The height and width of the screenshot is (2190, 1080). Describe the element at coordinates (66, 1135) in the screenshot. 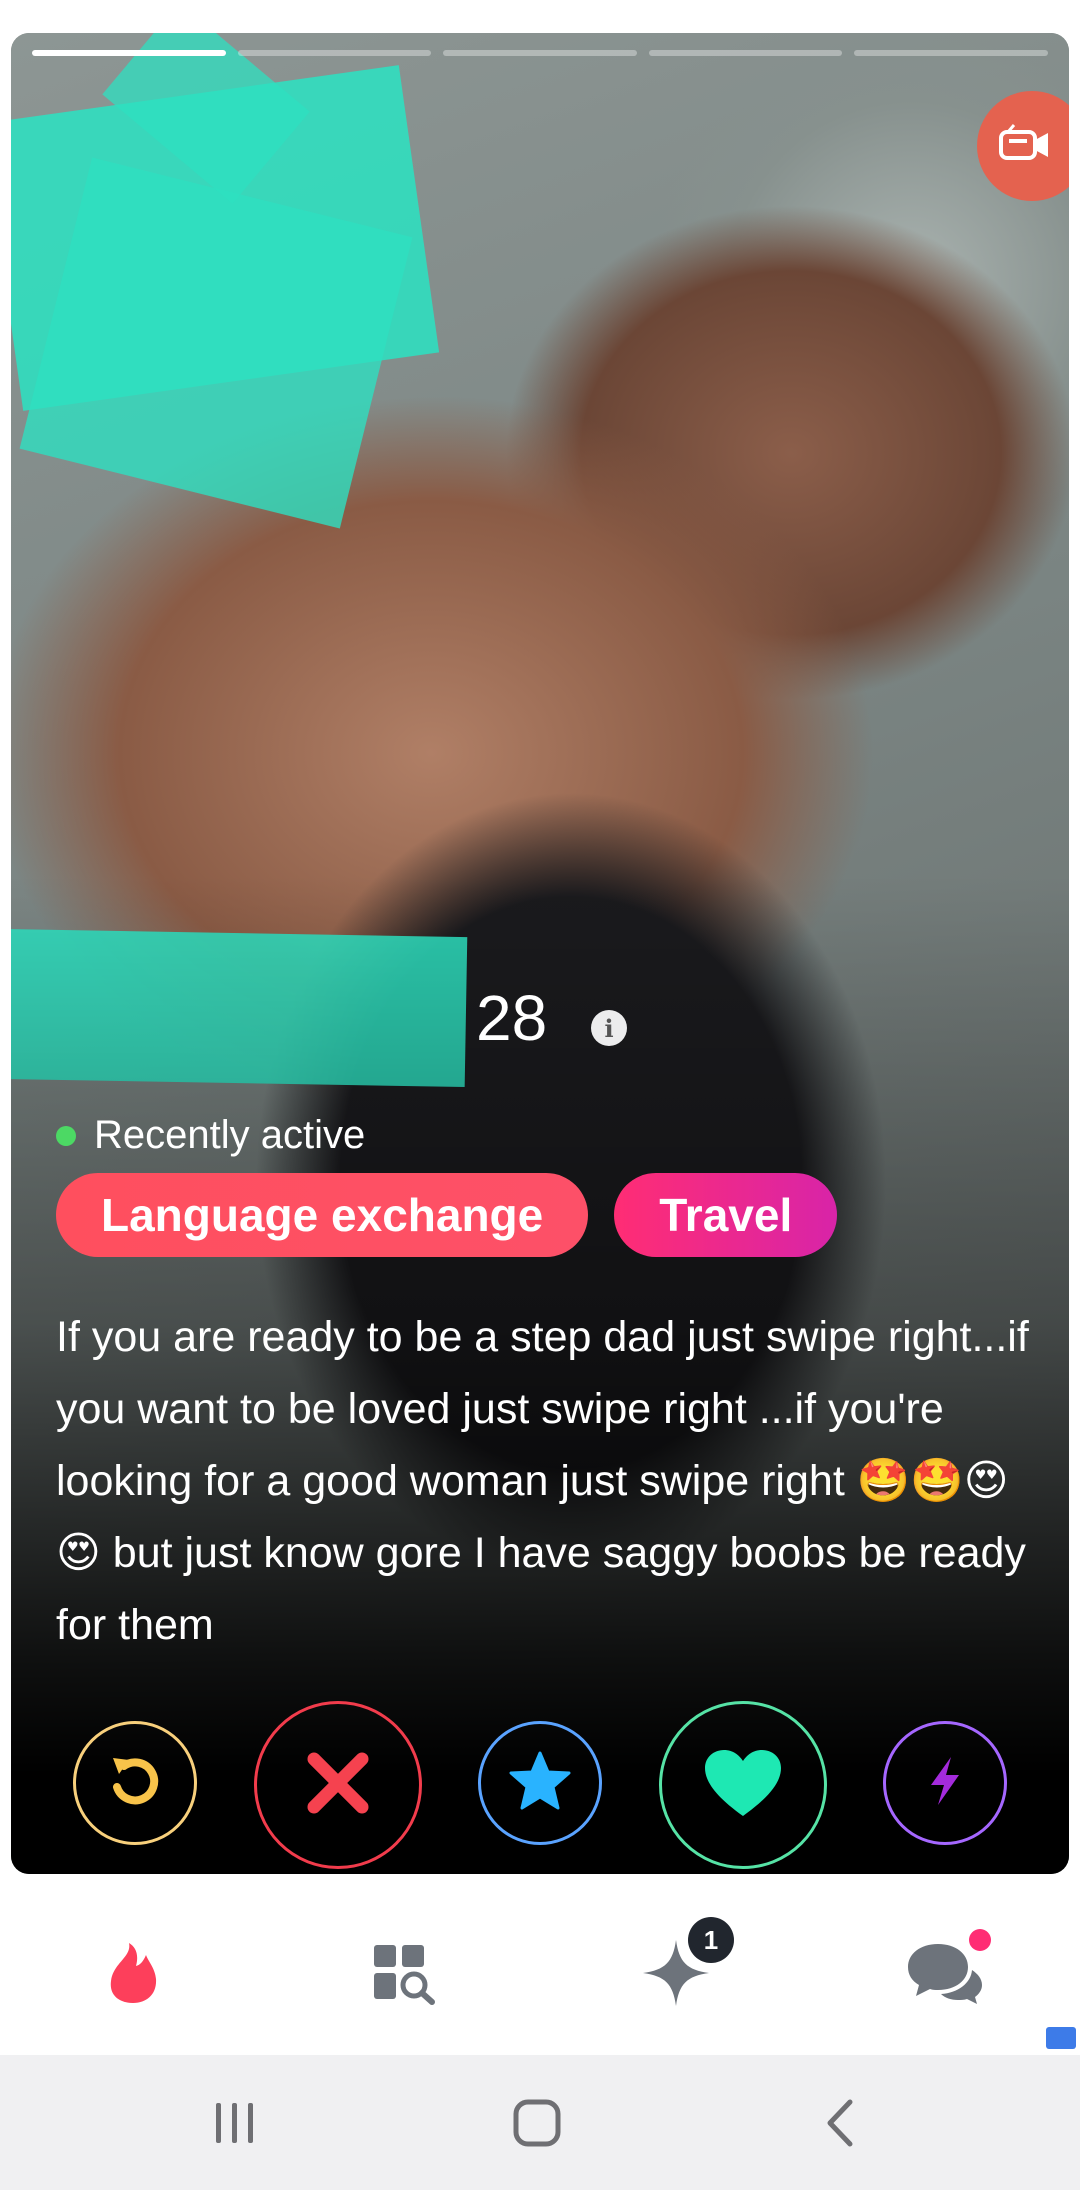

I see `active-indicator-icon` at that location.